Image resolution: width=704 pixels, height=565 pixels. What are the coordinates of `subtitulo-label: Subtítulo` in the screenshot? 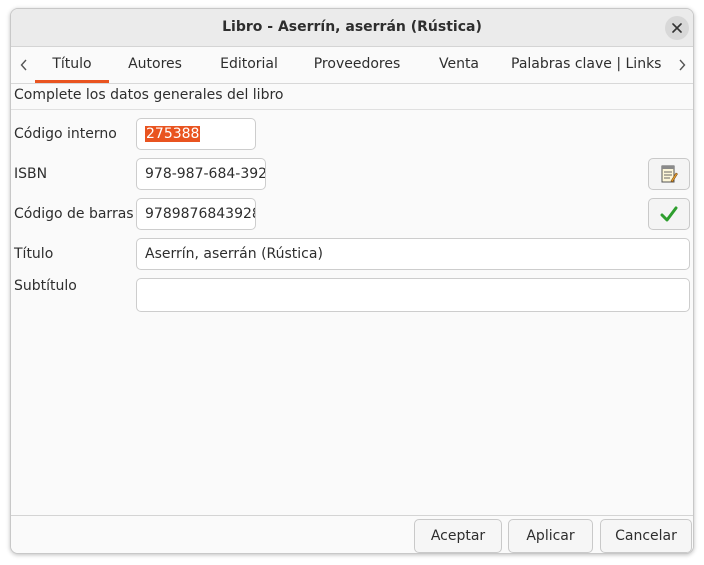 It's located at (45, 286).